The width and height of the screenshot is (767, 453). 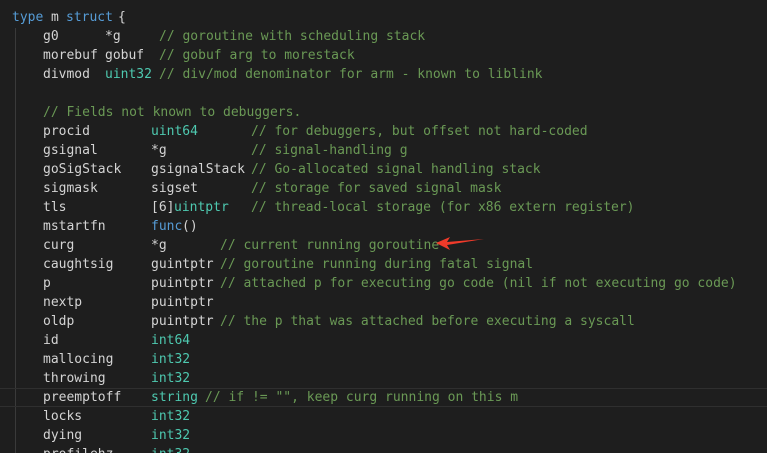 What do you see at coordinates (292, 36) in the screenshot?
I see `field-comment: // goroutine with scheduling stack` at bounding box center [292, 36].